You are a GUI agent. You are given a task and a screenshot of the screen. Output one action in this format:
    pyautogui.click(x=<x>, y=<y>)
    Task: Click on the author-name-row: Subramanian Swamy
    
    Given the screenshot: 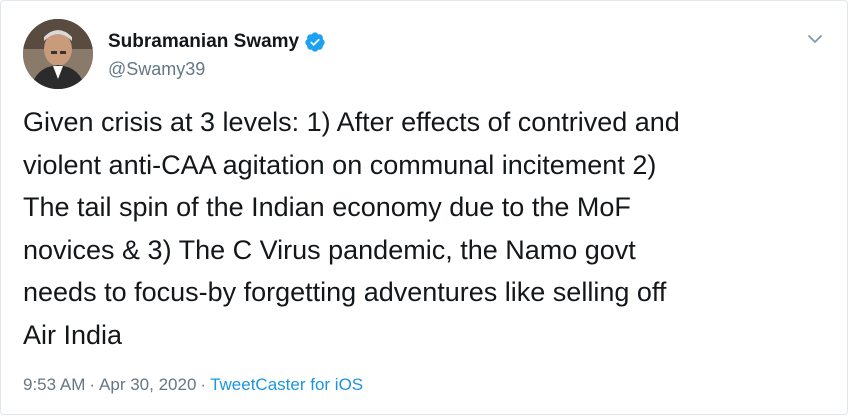 What is the action you would take?
    pyautogui.click(x=217, y=42)
    